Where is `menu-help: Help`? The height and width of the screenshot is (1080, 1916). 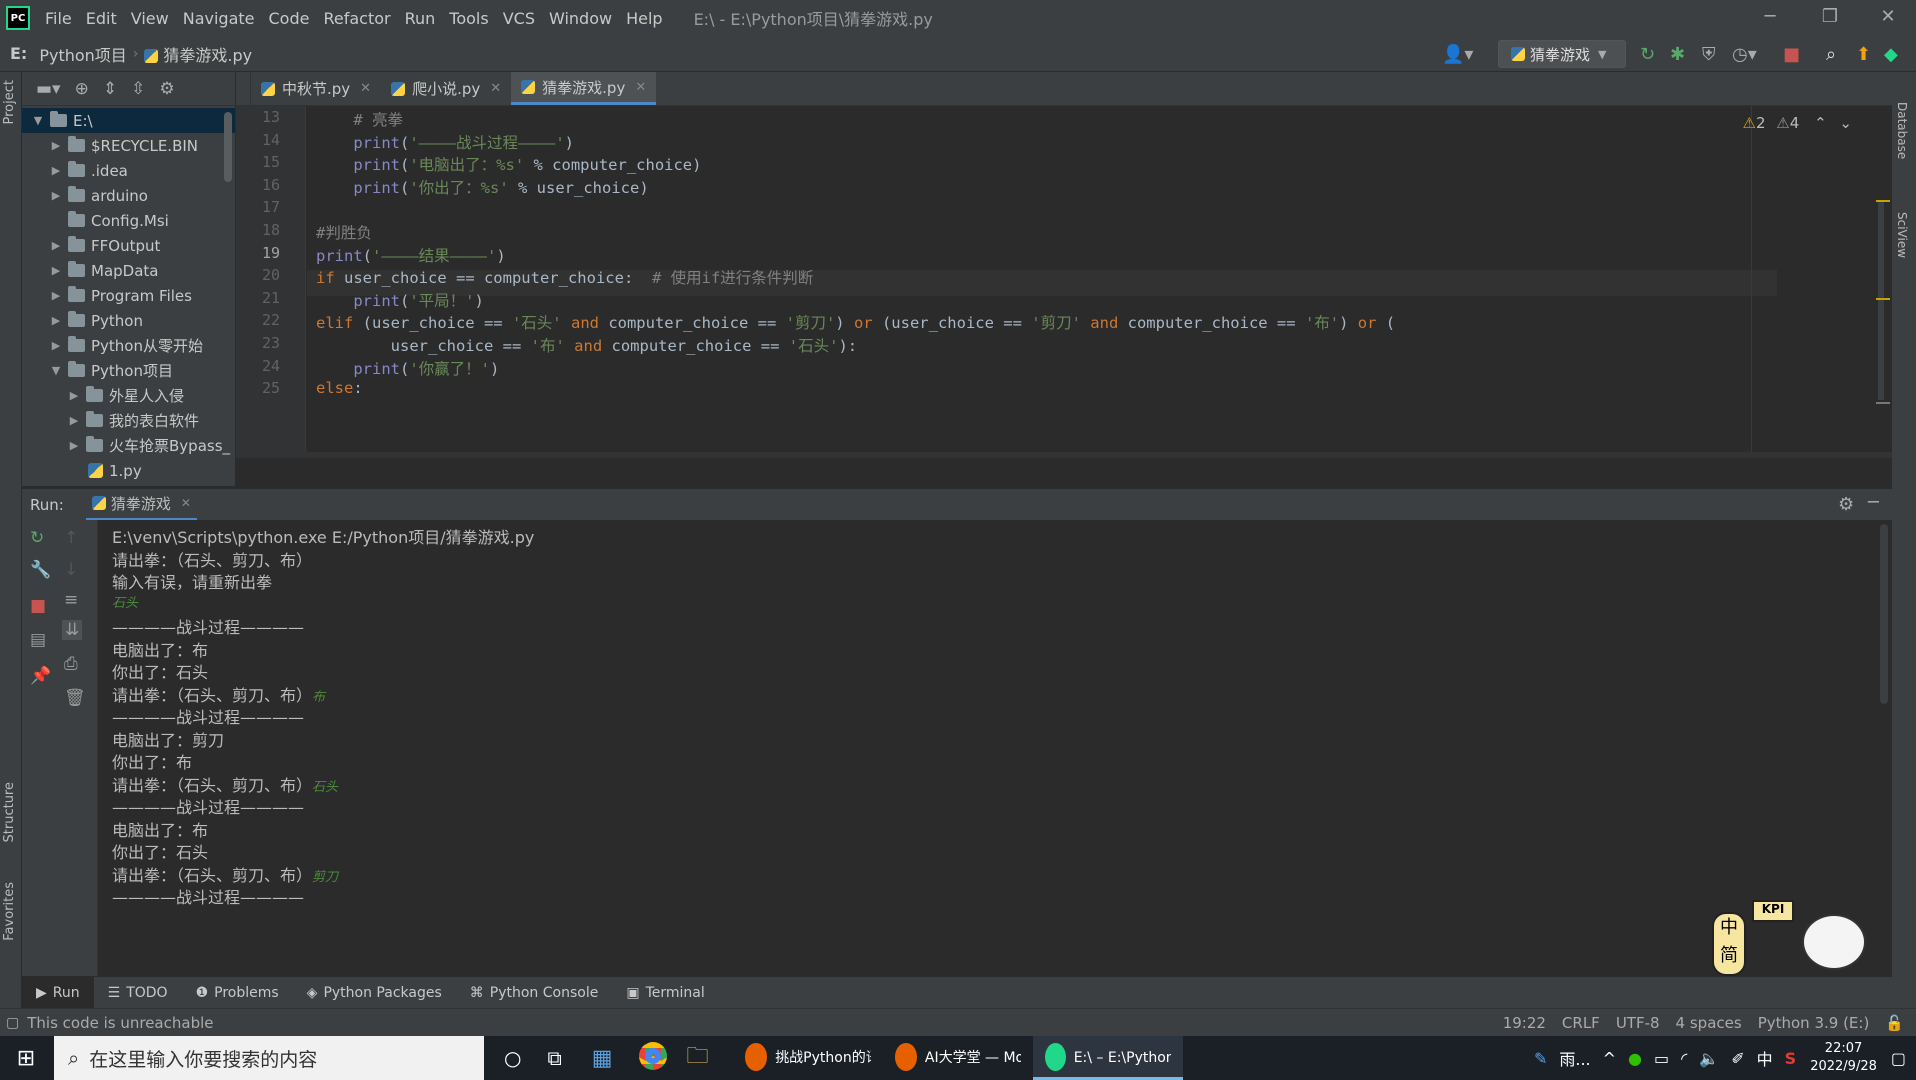 menu-help: Help is located at coordinates (644, 18).